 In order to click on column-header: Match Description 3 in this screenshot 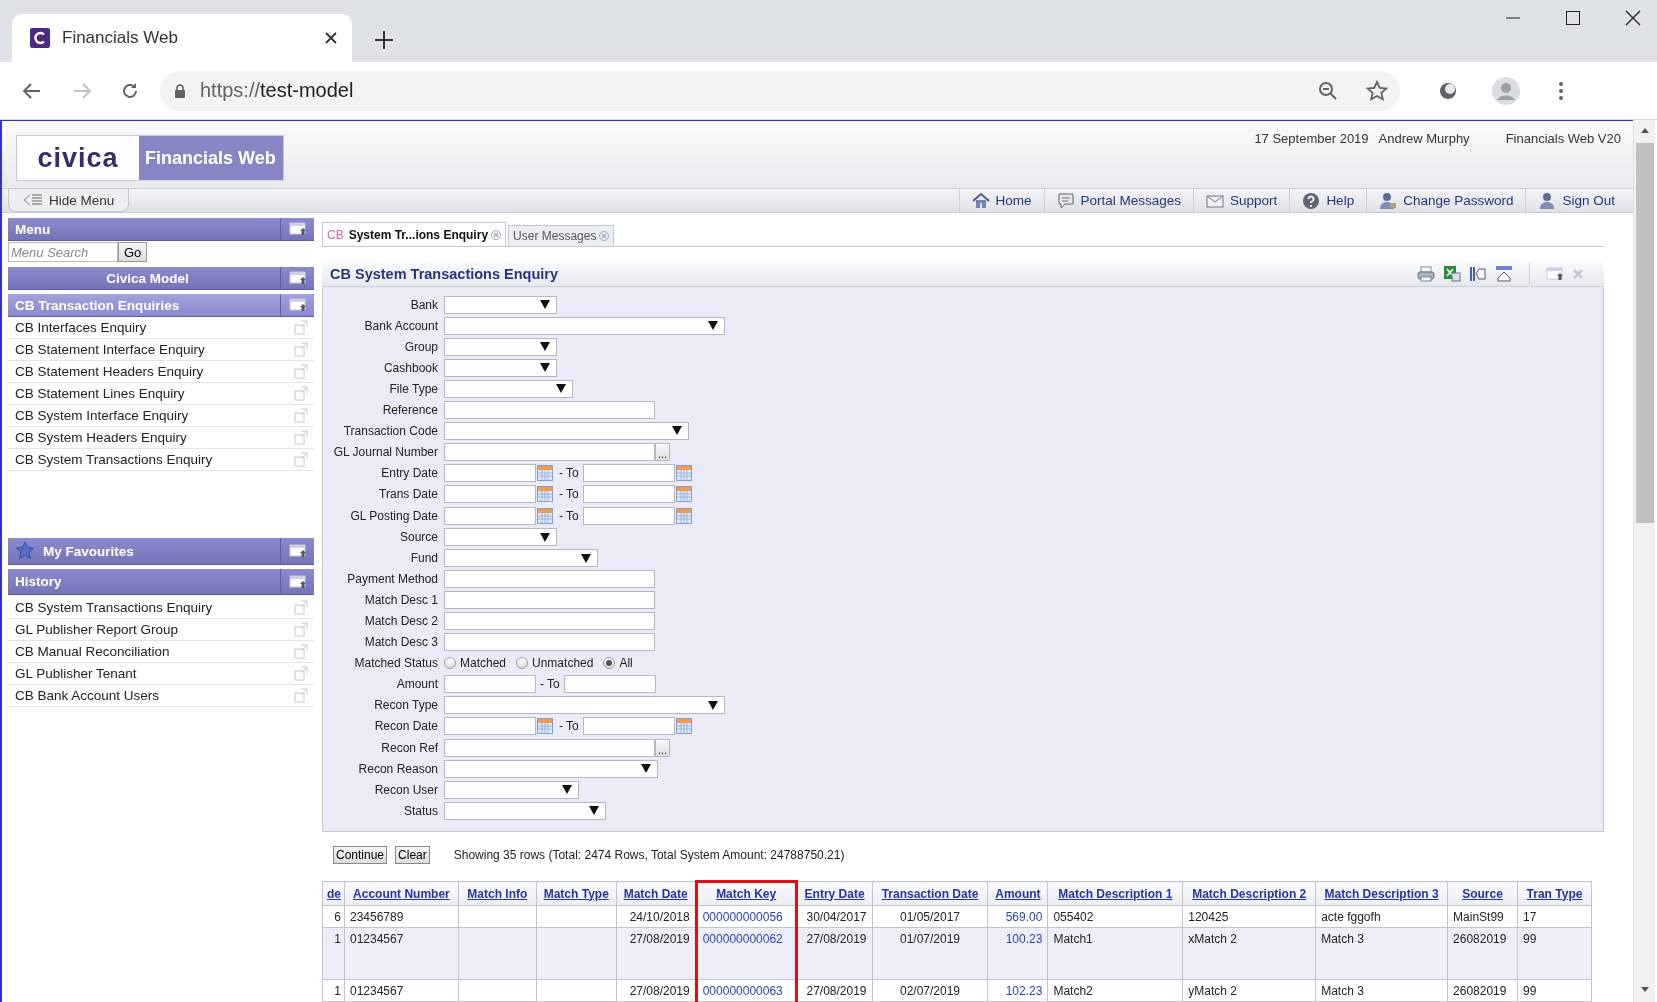, I will do `click(1381, 893)`.